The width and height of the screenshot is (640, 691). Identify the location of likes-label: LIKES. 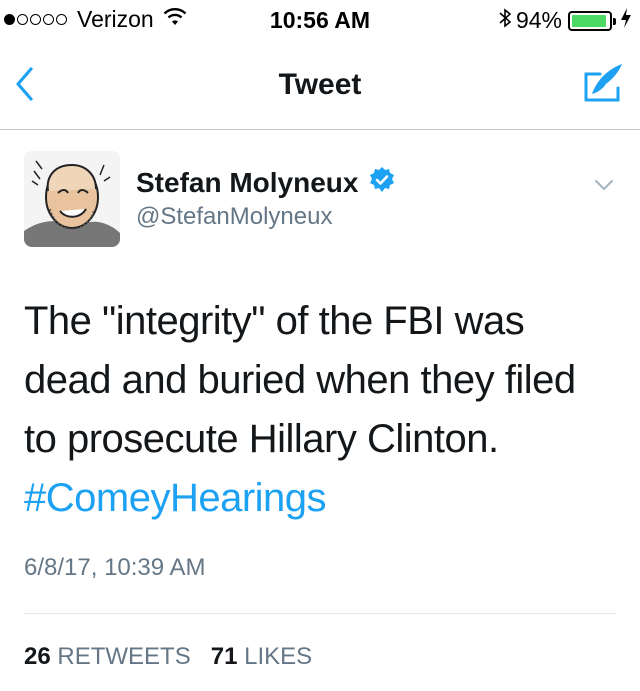
(278, 656).